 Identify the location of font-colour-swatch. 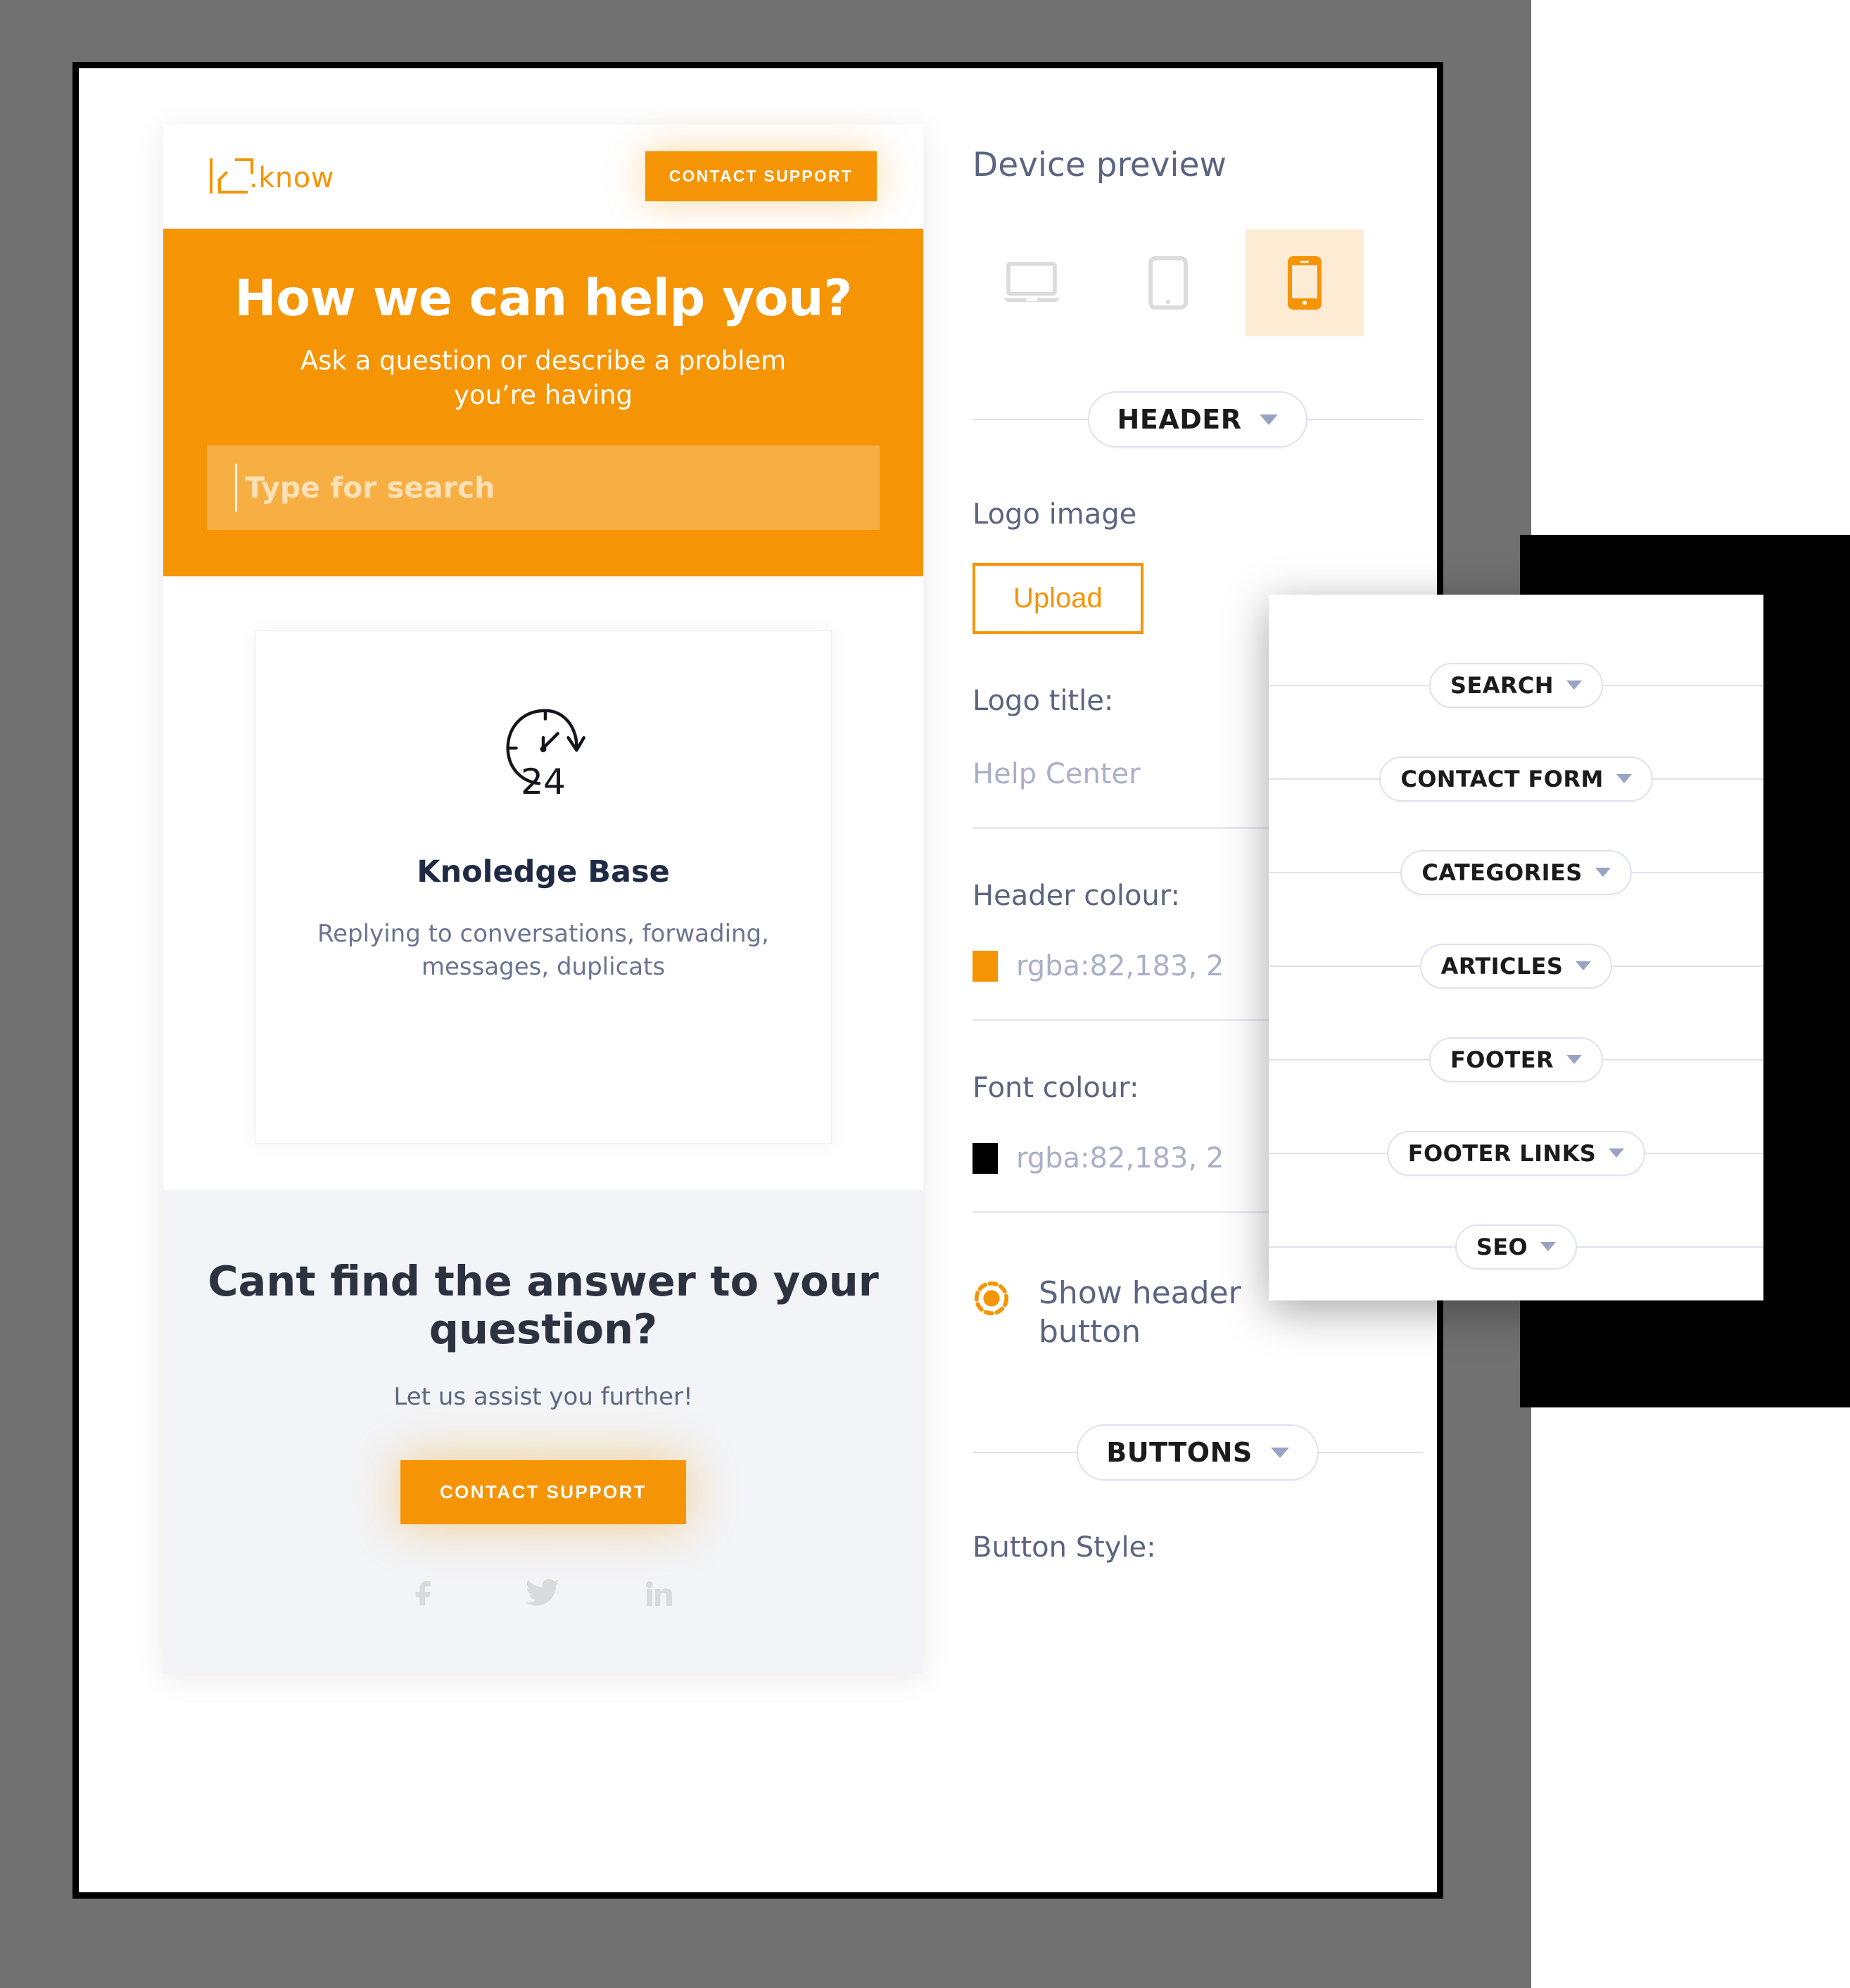
(985, 1158).